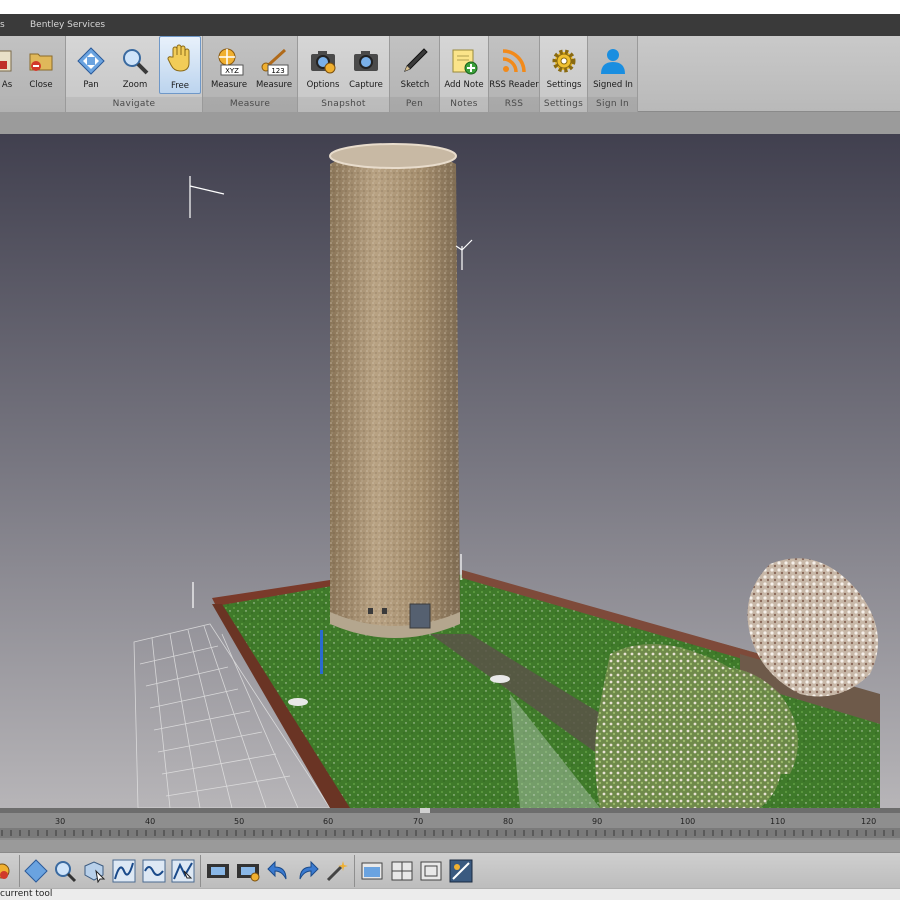  What do you see at coordinates (67, 25) in the screenshot?
I see `menu-item-bentley-services: Bentley Services` at bounding box center [67, 25].